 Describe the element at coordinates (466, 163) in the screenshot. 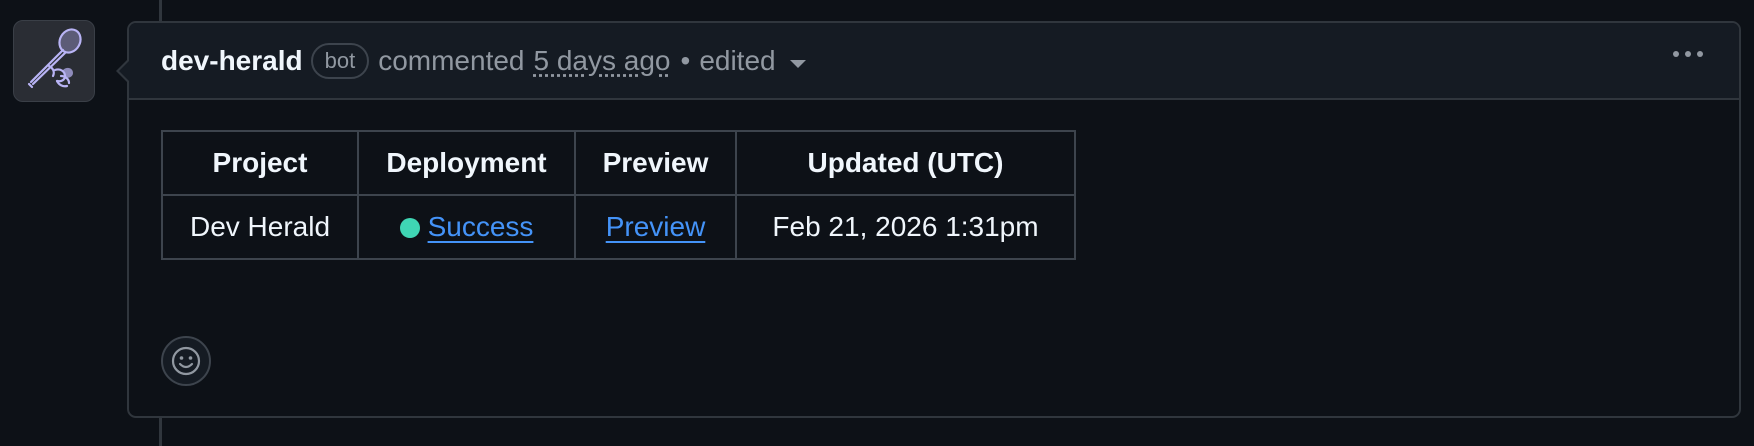

I see `column-header-deployment: Deployment` at that location.